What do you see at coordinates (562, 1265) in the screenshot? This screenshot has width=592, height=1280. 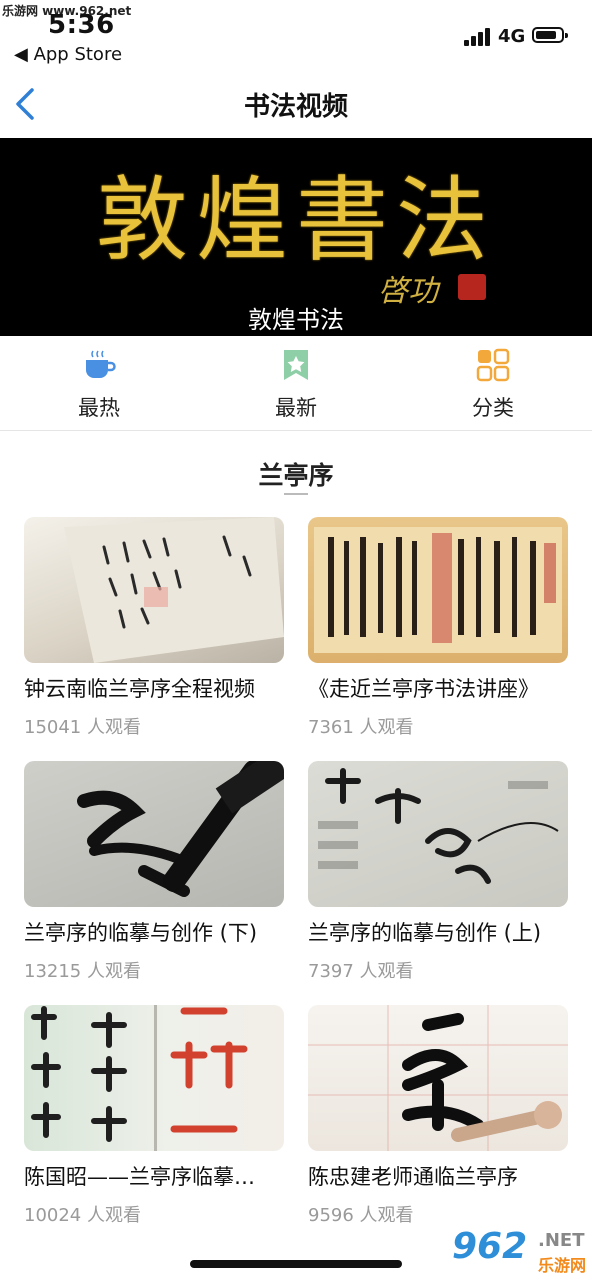 I see `watermark-sub: 乐游网` at bounding box center [562, 1265].